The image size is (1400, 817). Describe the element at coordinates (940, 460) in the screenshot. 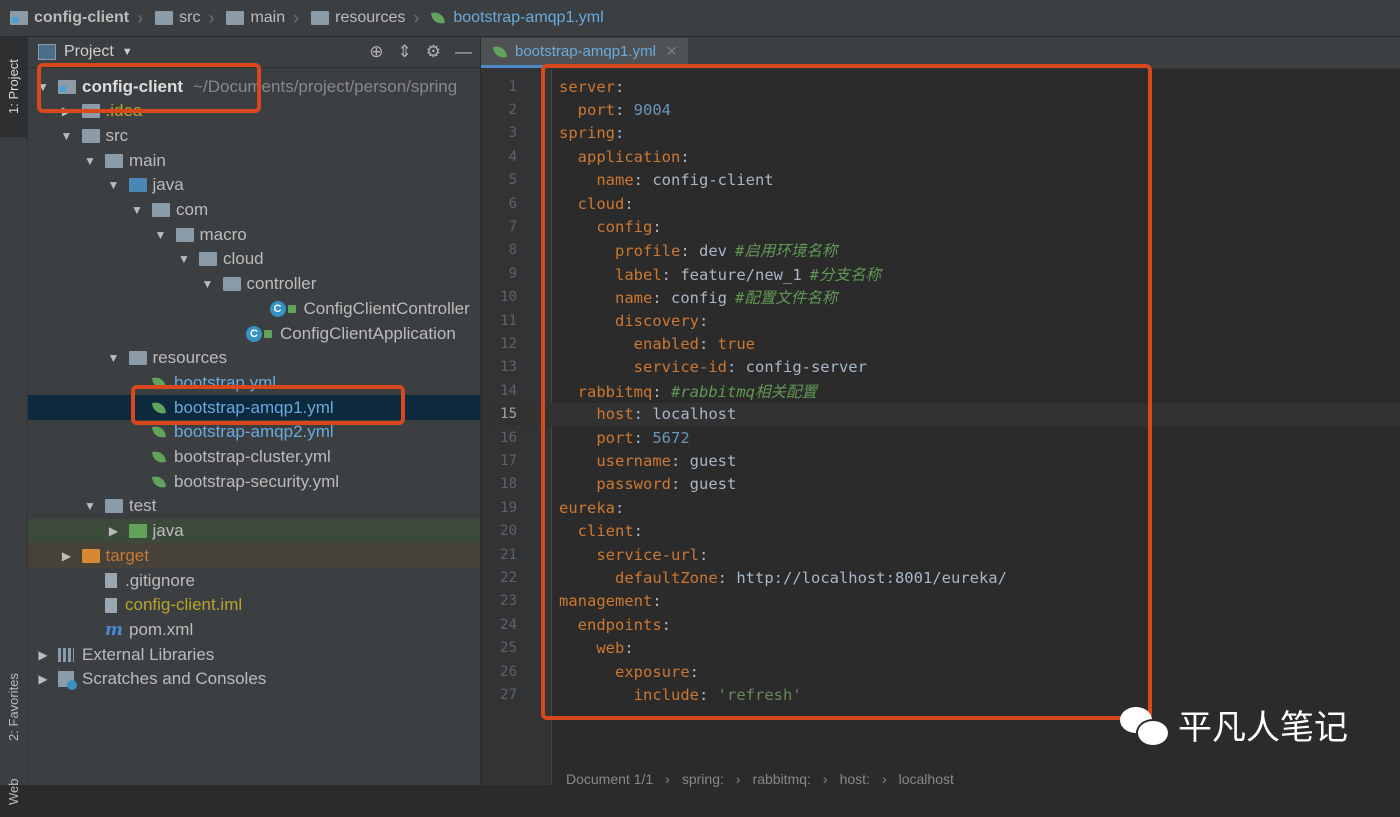

I see `code-line: 17 username: guest` at that location.